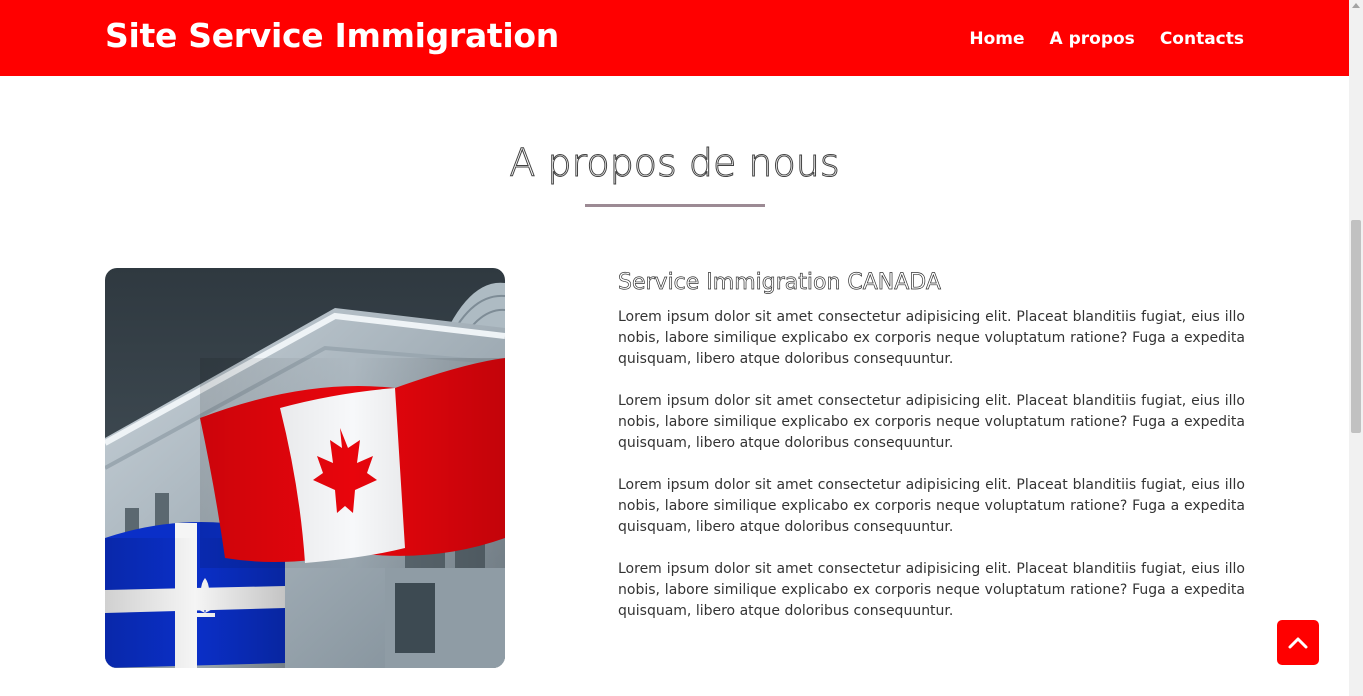 This screenshot has width=1363, height=696. What do you see at coordinates (1356, 5) in the screenshot?
I see `scroll-up-arrow-icon` at bounding box center [1356, 5].